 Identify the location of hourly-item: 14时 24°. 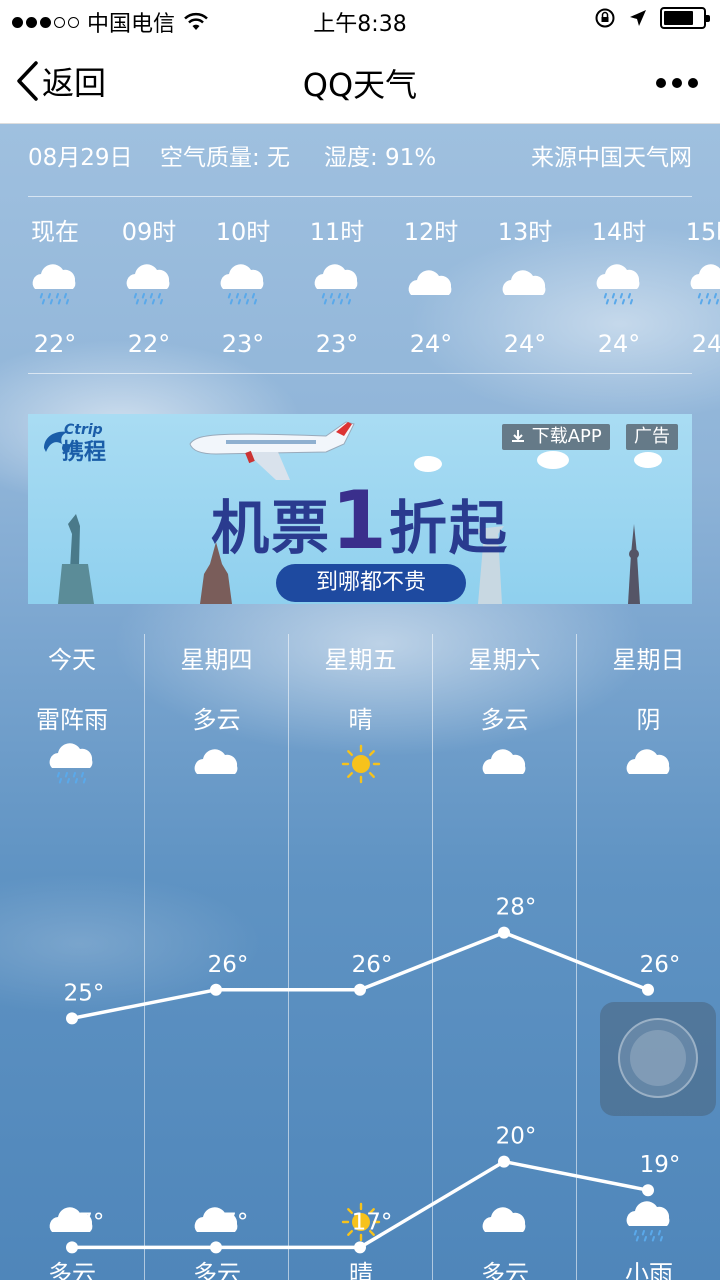
(619, 285).